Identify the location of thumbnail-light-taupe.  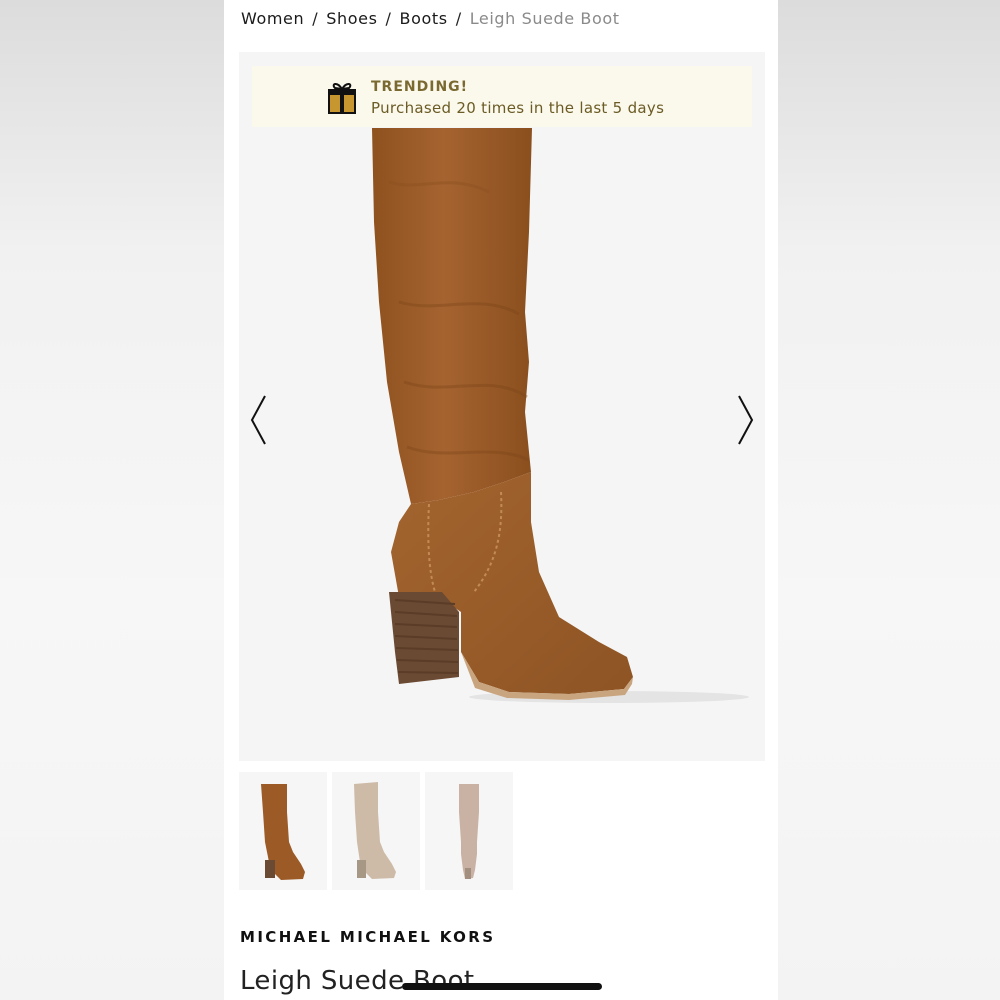
(376, 831).